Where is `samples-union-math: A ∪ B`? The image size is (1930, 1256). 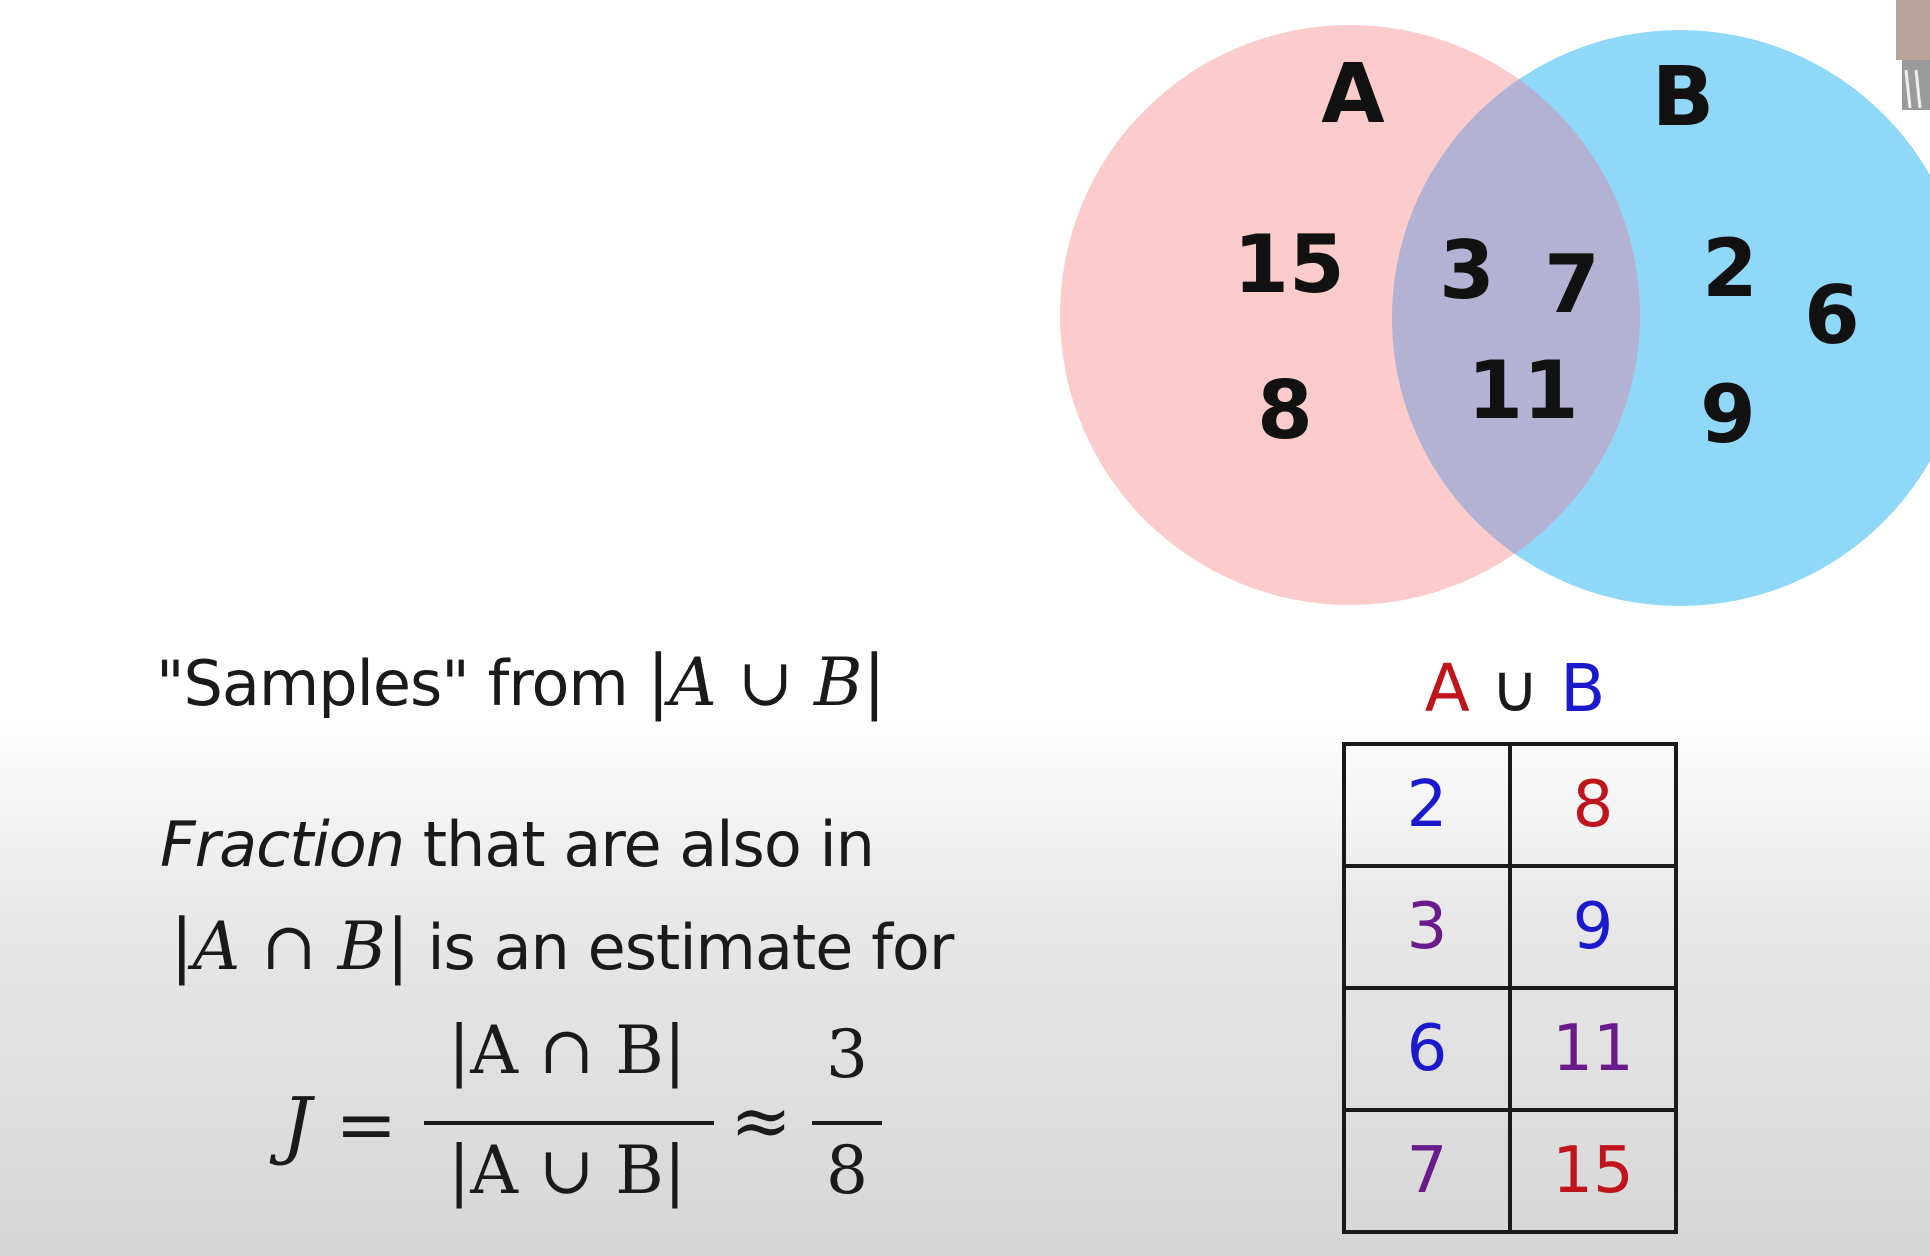
samples-union-math: A ∪ B is located at coordinates (766, 682).